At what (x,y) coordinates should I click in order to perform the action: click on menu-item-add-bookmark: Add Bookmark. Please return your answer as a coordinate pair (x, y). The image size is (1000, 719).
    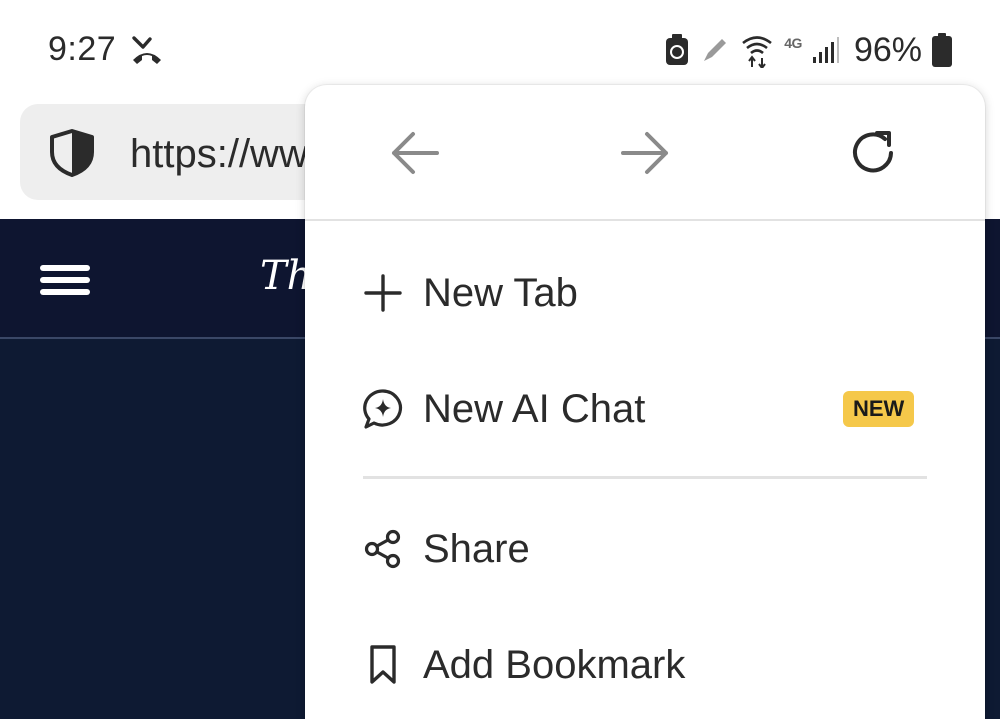
    Looking at the image, I should click on (645, 665).